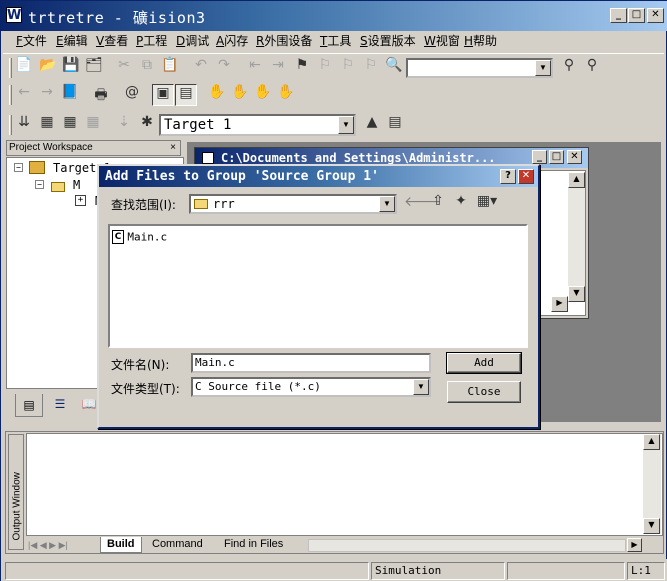  Describe the element at coordinates (16, 492) in the screenshot. I see `output-window-tab: Output Window` at that location.